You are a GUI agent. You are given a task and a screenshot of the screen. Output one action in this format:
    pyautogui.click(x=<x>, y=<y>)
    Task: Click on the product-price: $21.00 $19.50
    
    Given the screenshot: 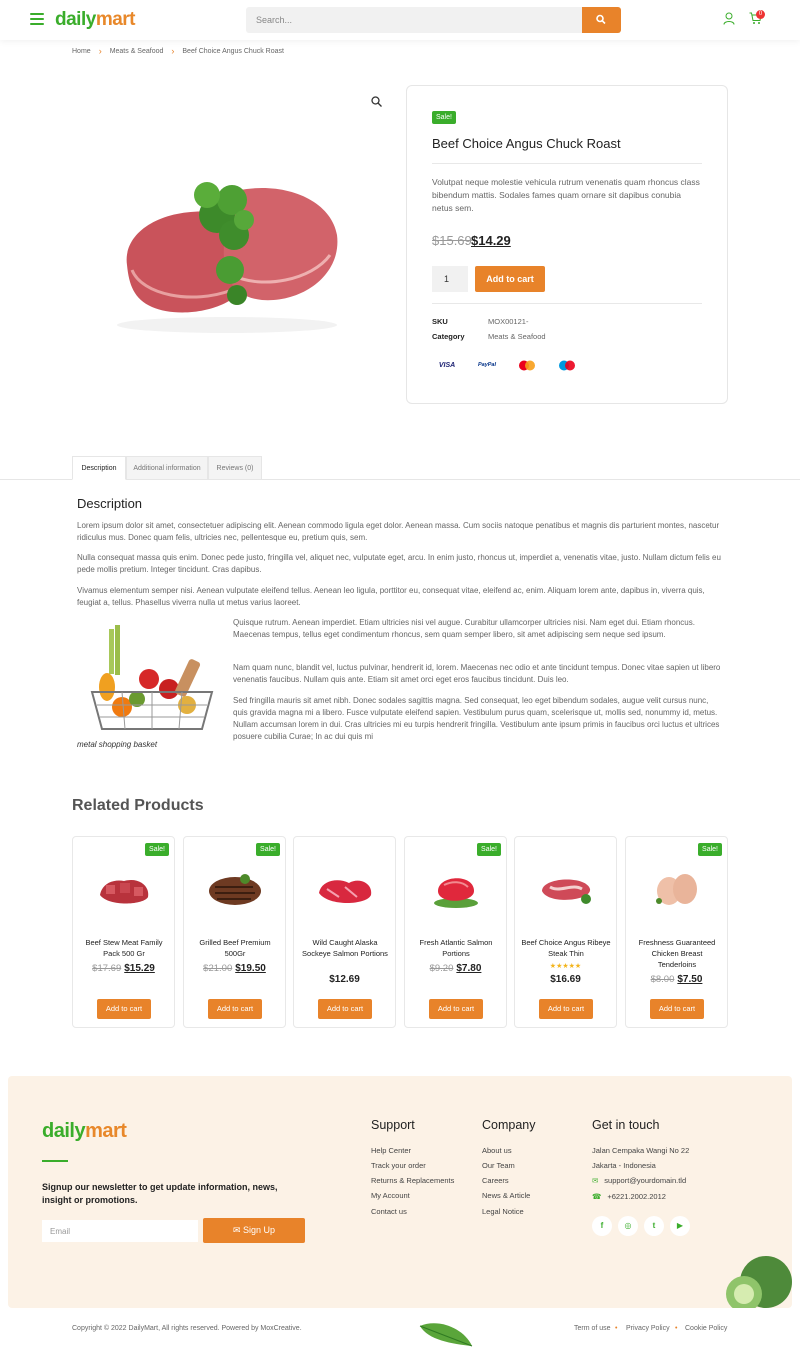 What is the action you would take?
    pyautogui.click(x=234, y=968)
    